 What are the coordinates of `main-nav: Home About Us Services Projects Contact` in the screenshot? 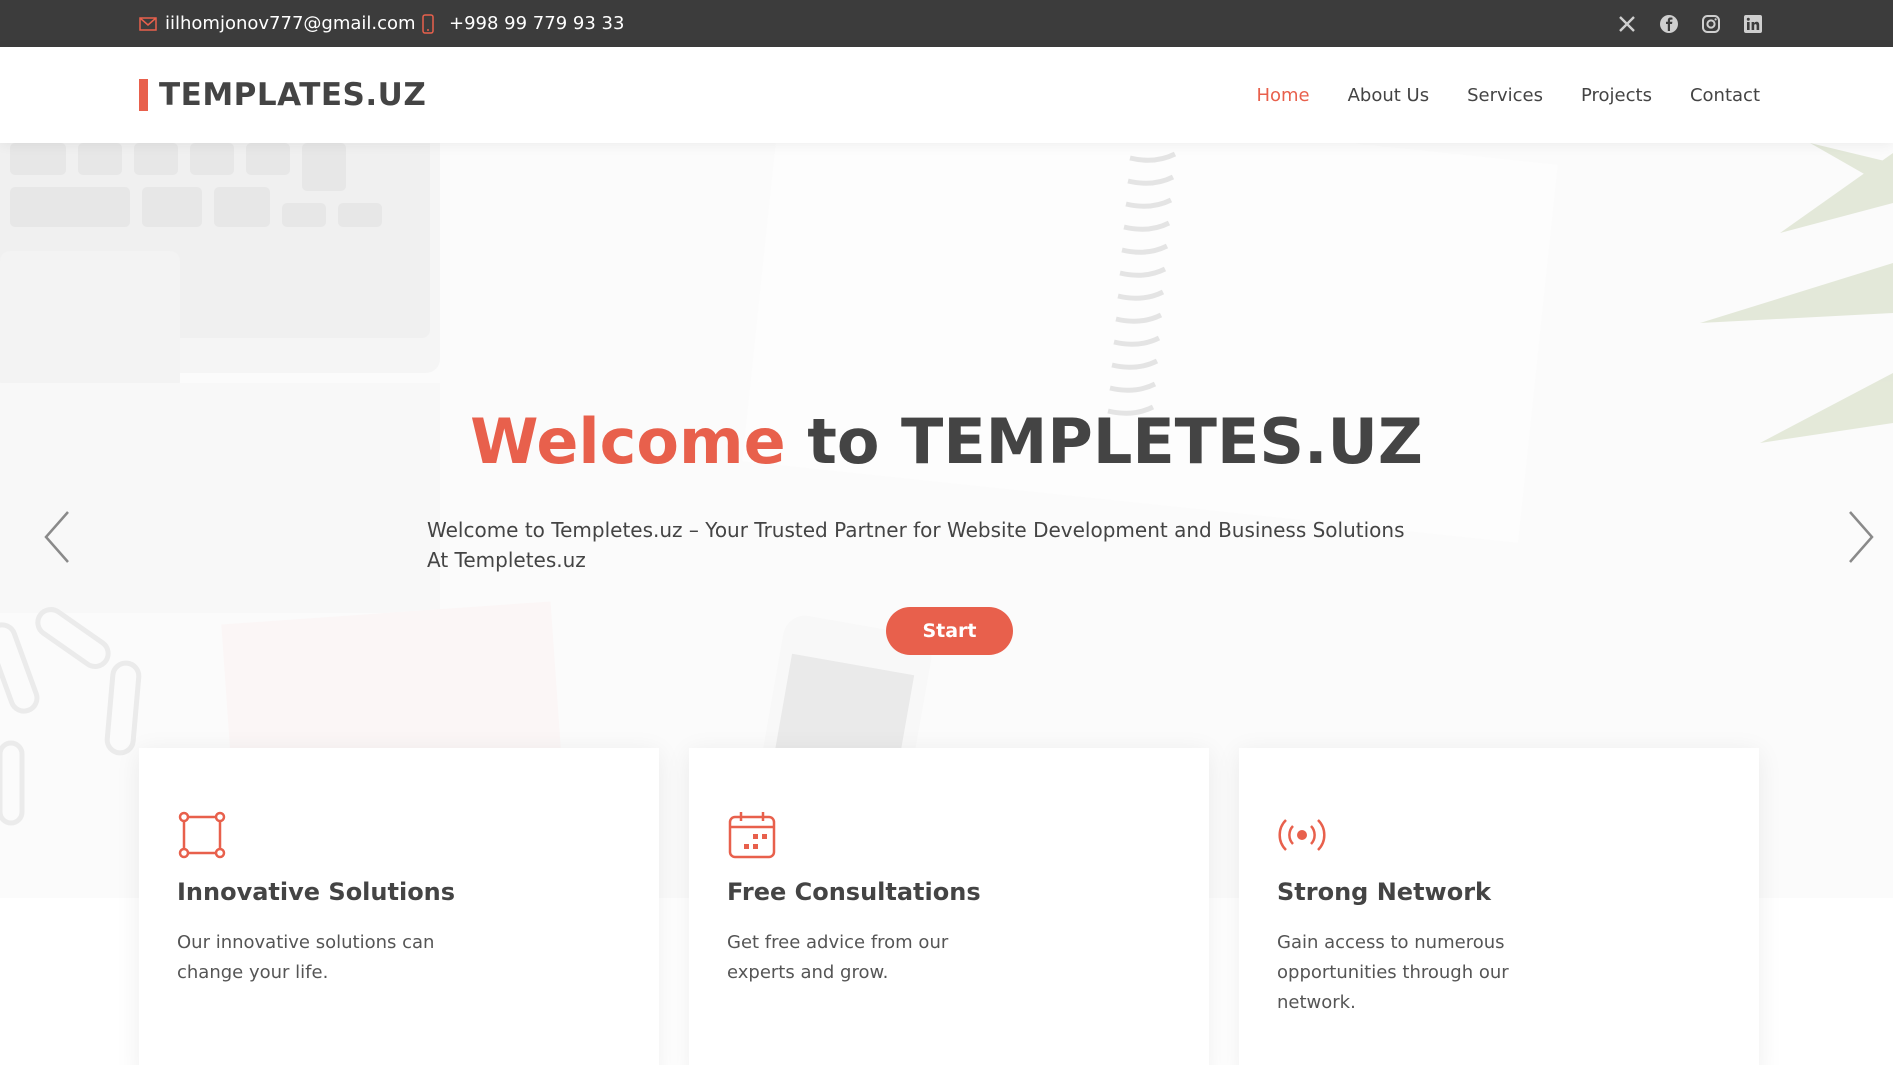 It's located at (1508, 95).